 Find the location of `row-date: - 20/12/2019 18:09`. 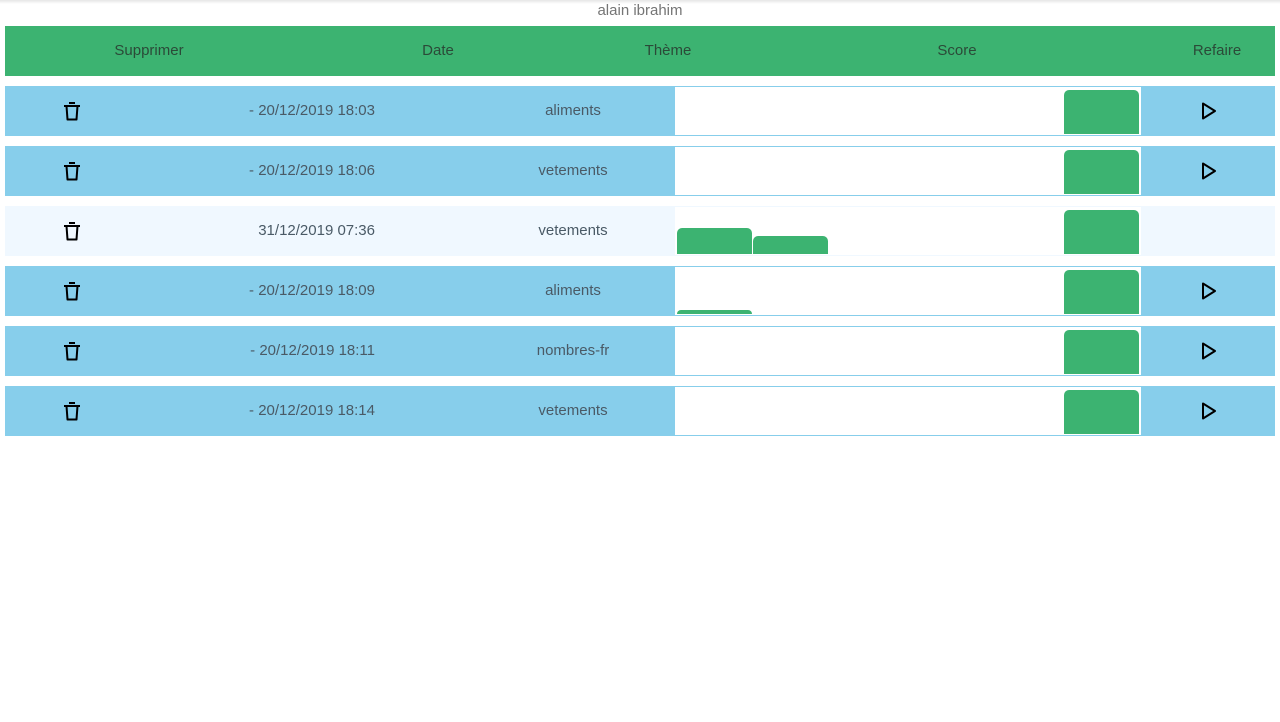

row-date: - 20/12/2019 18:09 is located at coordinates (312, 290).